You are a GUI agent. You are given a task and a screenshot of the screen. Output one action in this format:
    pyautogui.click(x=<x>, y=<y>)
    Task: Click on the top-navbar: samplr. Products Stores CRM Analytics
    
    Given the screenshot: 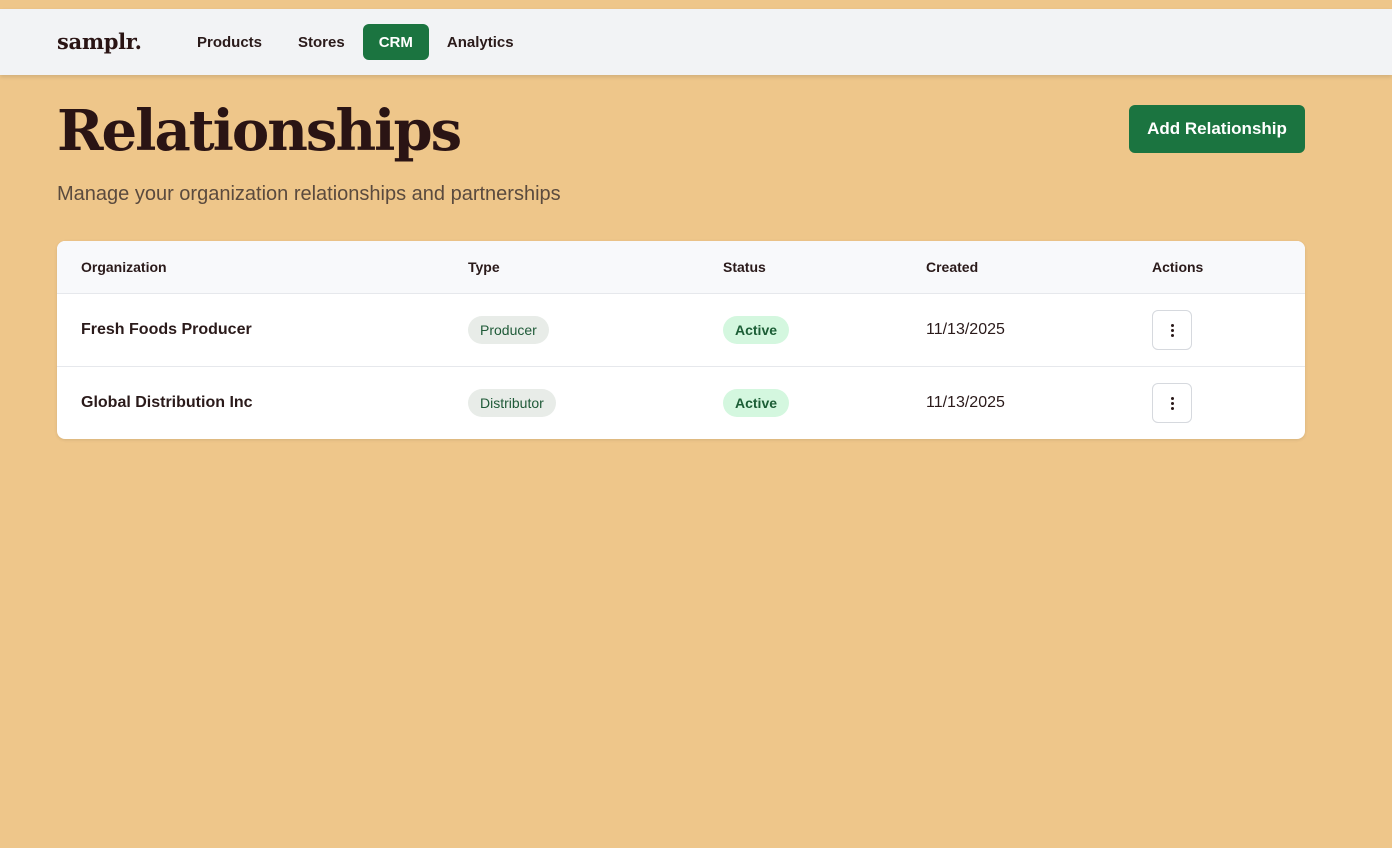 What is the action you would take?
    pyautogui.click(x=696, y=42)
    